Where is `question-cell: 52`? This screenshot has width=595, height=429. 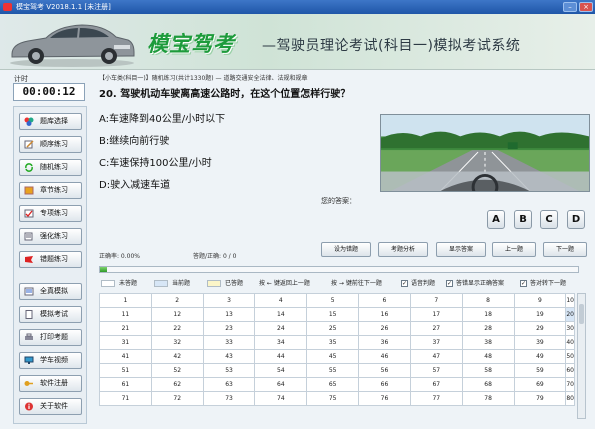
question-cell: 52 is located at coordinates (177, 370).